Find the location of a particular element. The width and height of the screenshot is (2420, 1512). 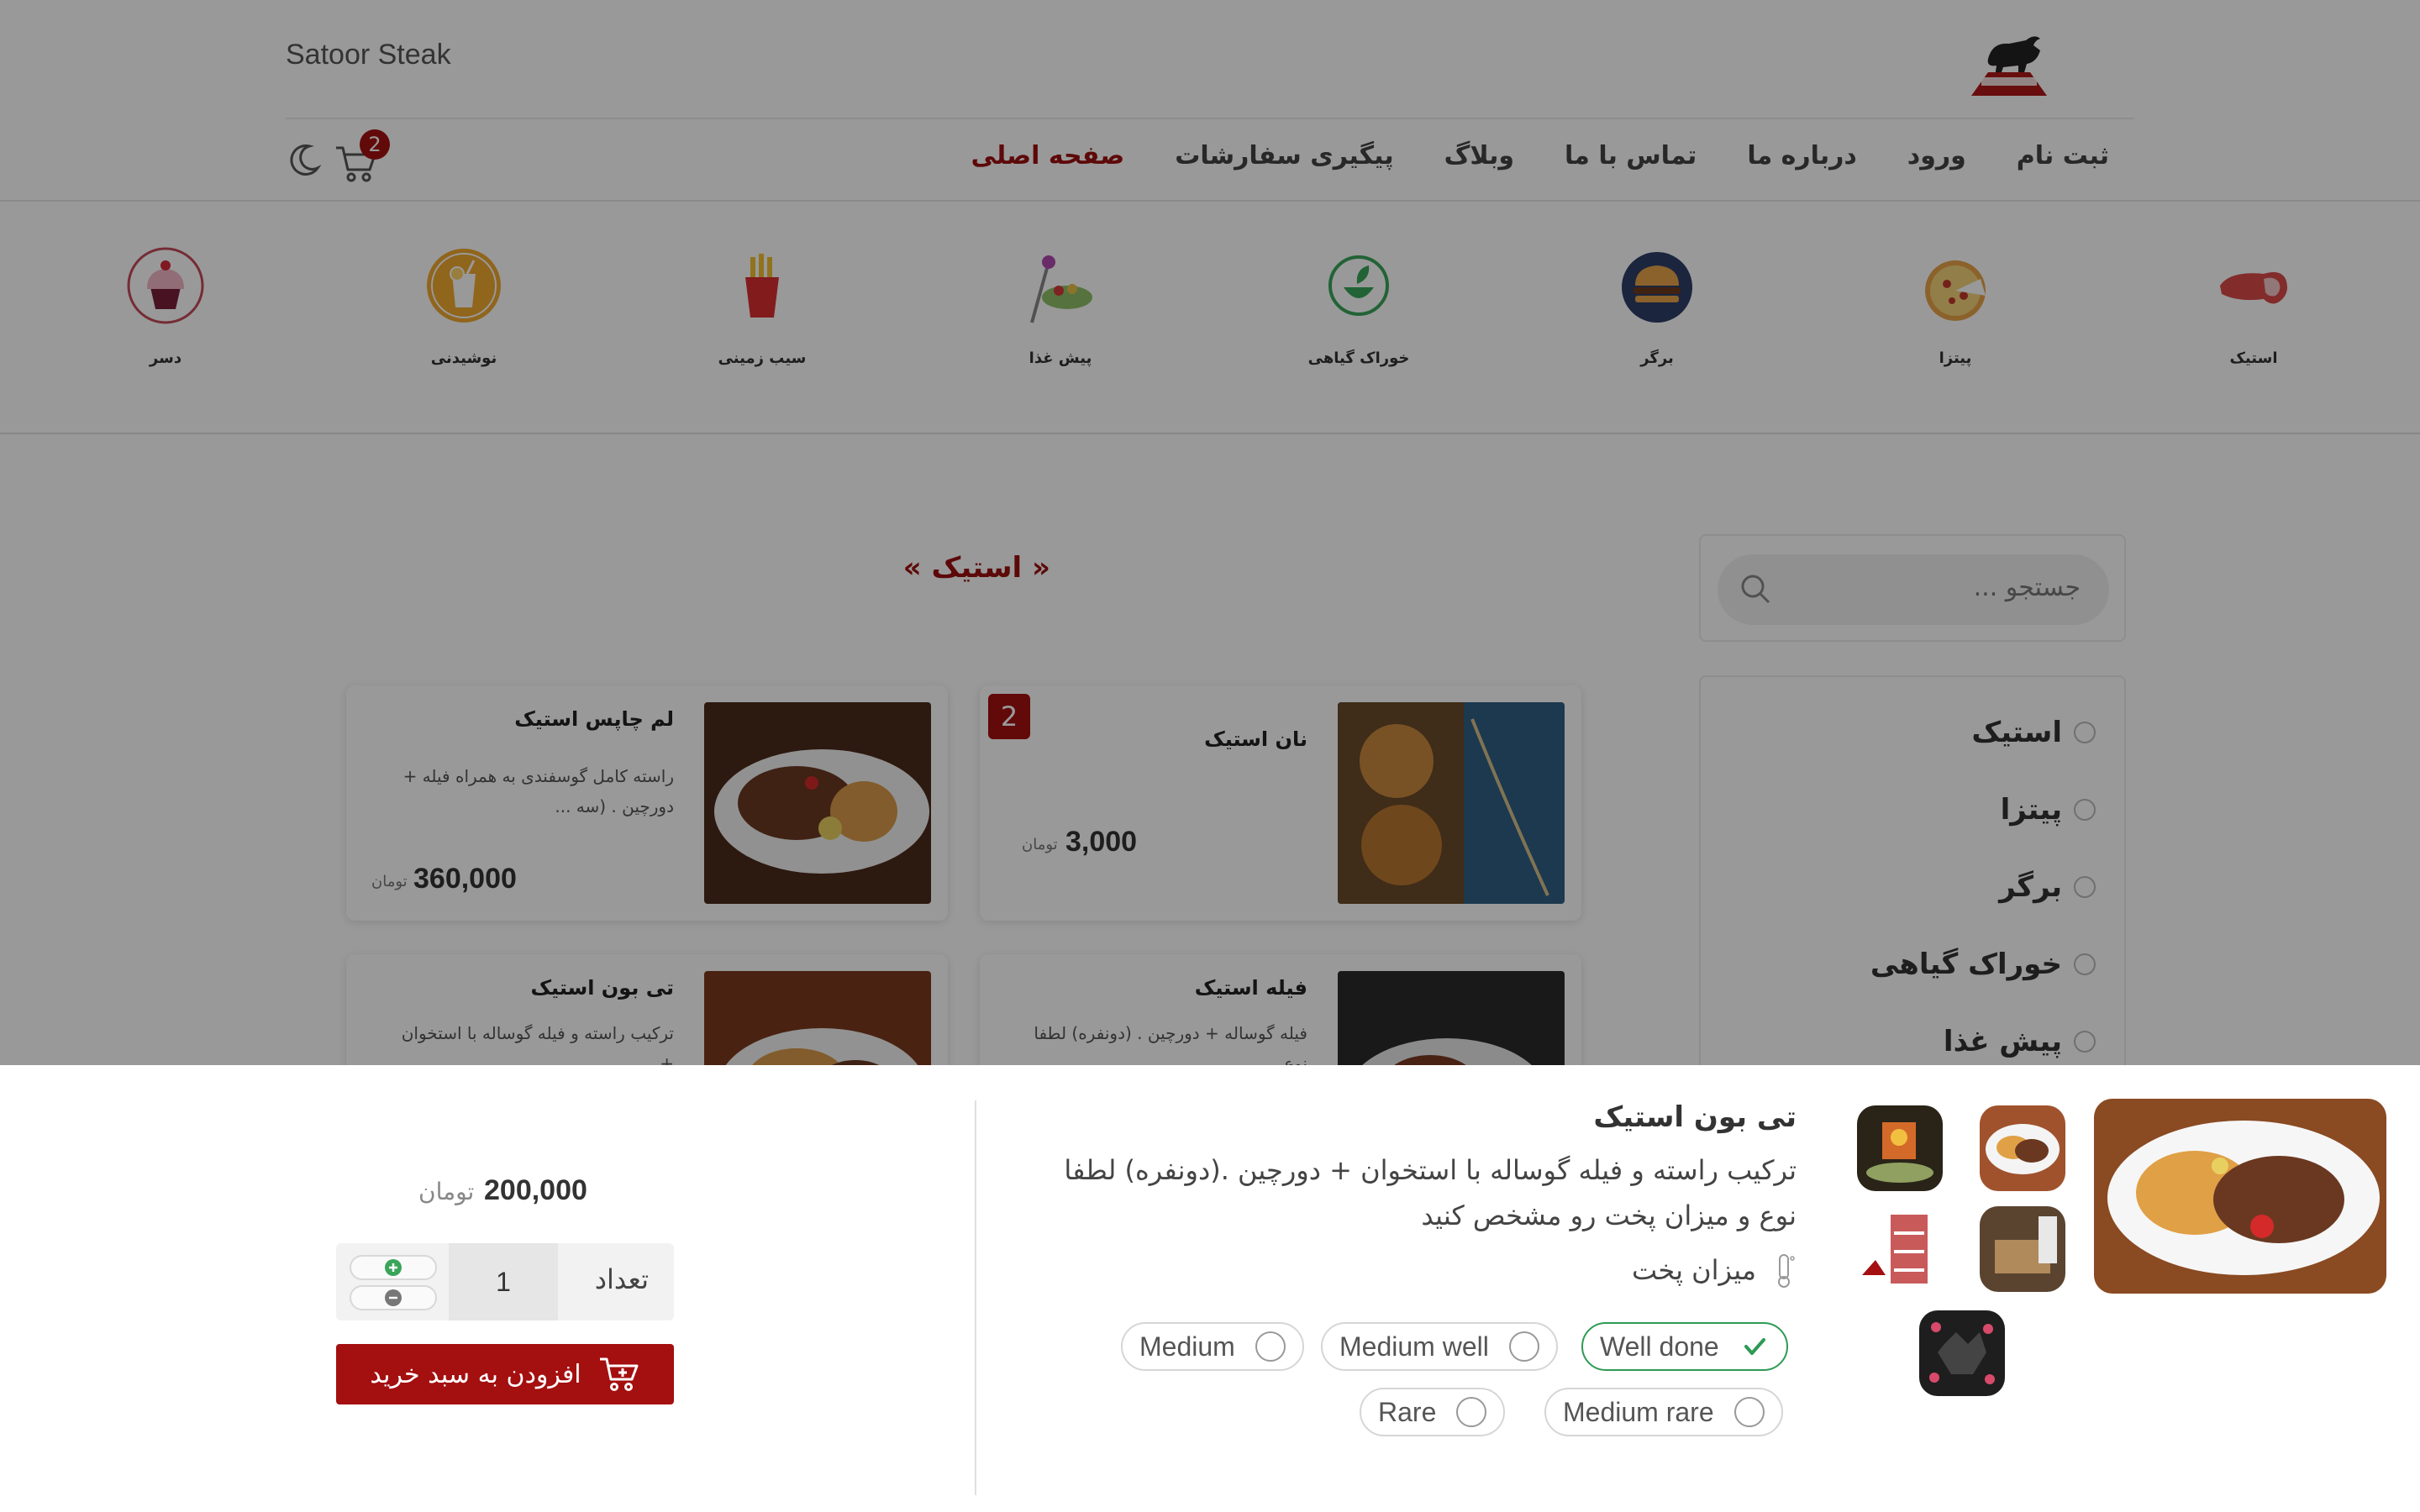

increase-quantity-button is located at coordinates (393, 1267).